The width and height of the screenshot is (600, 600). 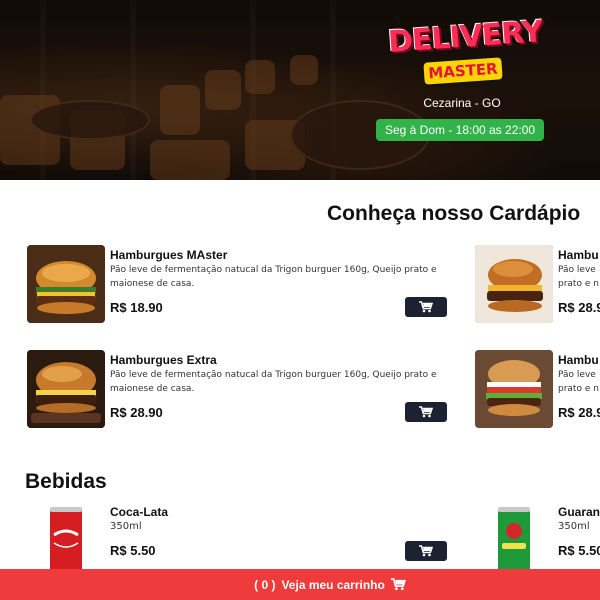 I want to click on cart-count: ( 0 ), so click(x=265, y=584).